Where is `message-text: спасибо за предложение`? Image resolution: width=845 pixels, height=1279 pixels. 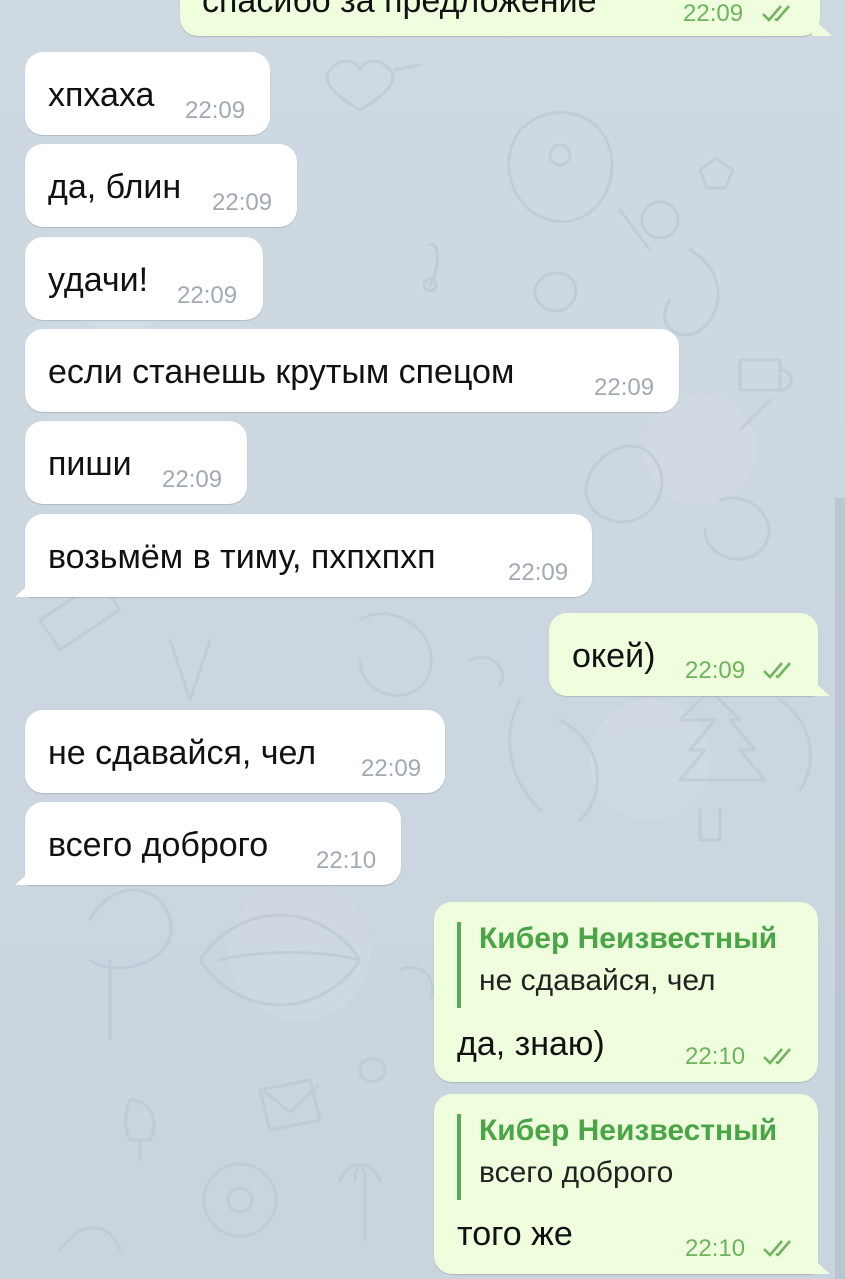
message-text: спасибо за предложение is located at coordinates (399, 10).